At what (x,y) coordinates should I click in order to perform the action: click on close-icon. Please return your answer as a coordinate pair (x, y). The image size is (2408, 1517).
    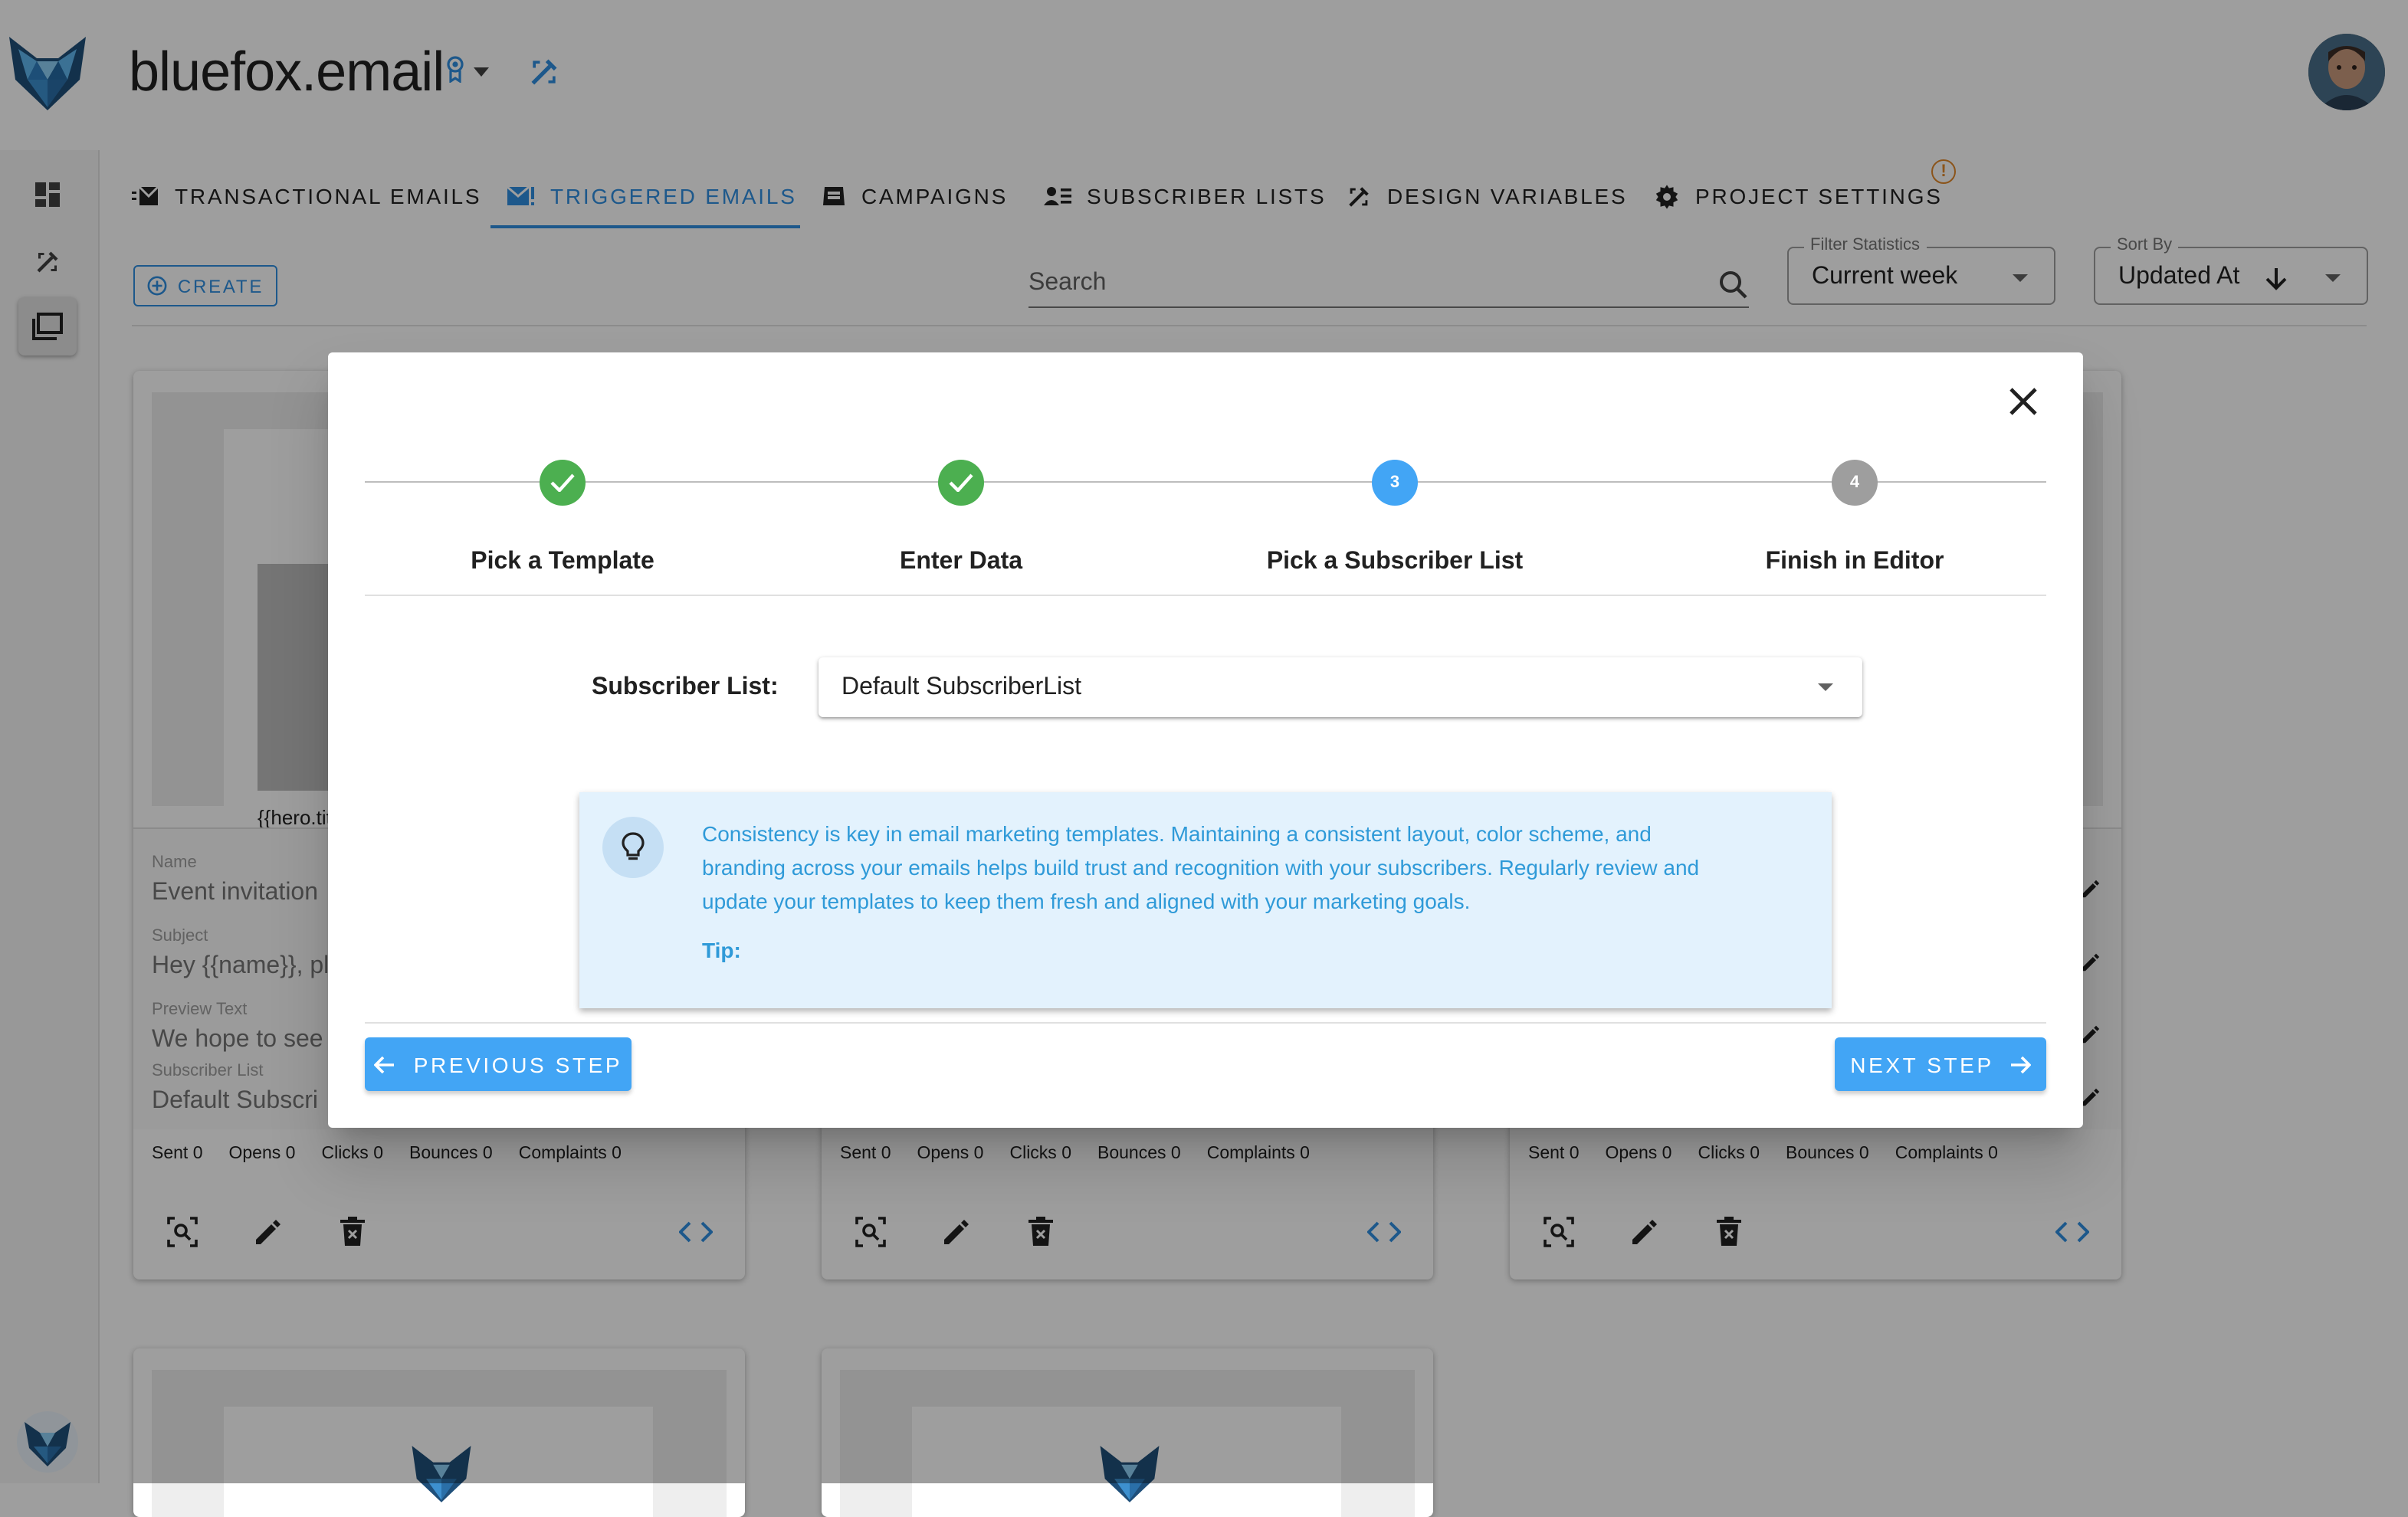
    Looking at the image, I should click on (2023, 402).